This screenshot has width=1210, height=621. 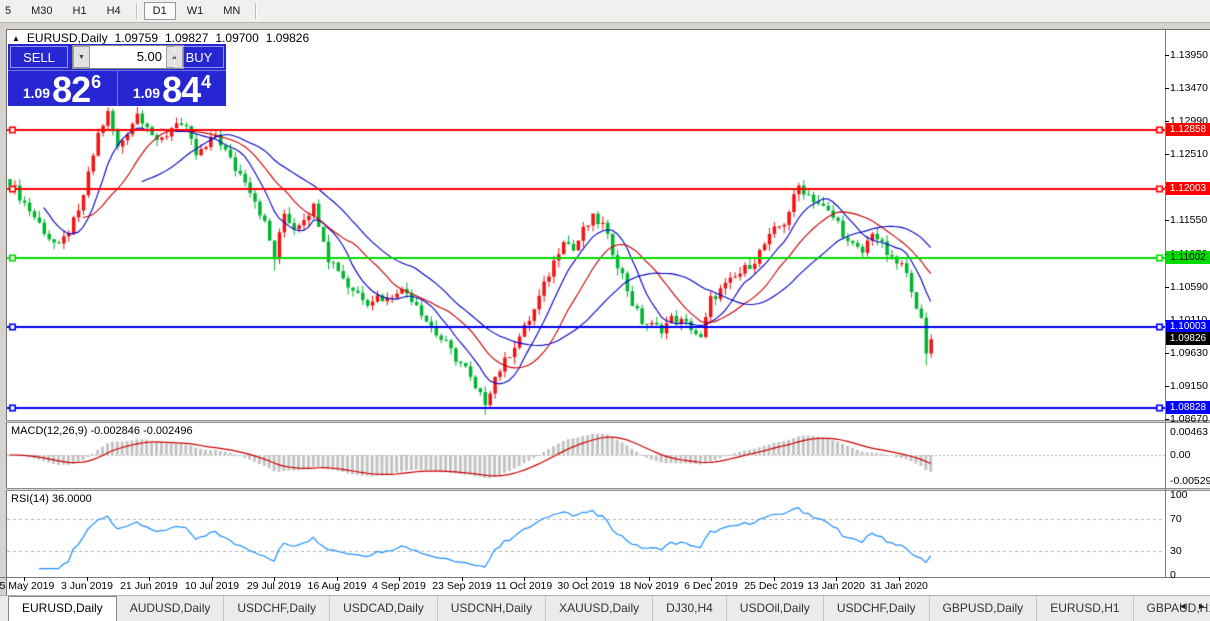 What do you see at coordinates (187, 38) in the screenshot?
I see `ohlc-high: 1.09827` at bounding box center [187, 38].